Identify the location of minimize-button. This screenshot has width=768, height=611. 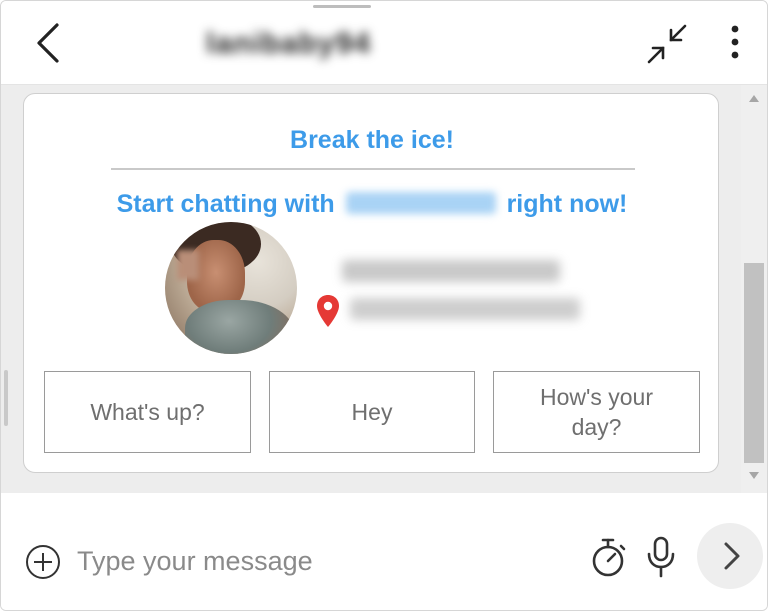
(667, 44).